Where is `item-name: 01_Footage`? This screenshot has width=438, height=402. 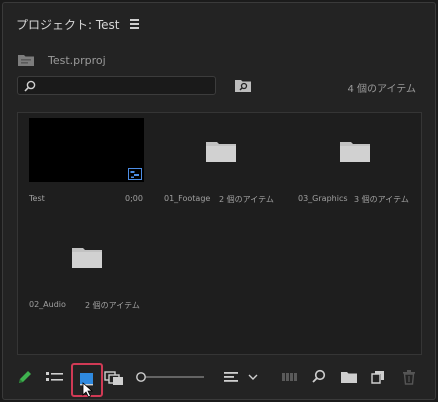 item-name: 01_Footage is located at coordinates (187, 198).